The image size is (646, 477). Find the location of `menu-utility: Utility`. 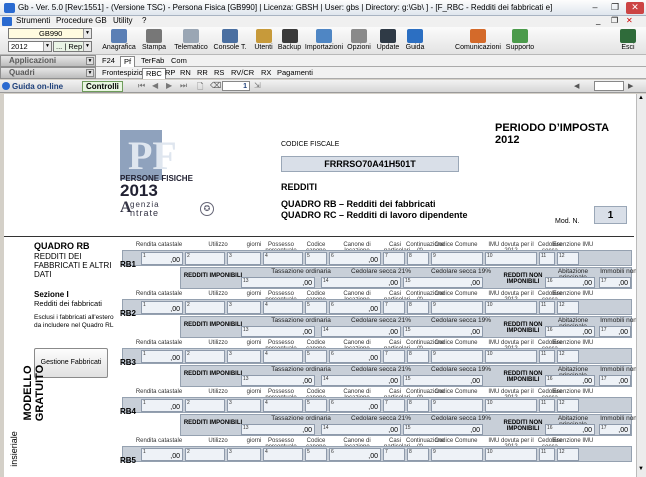

menu-utility: Utility is located at coordinates (123, 20).